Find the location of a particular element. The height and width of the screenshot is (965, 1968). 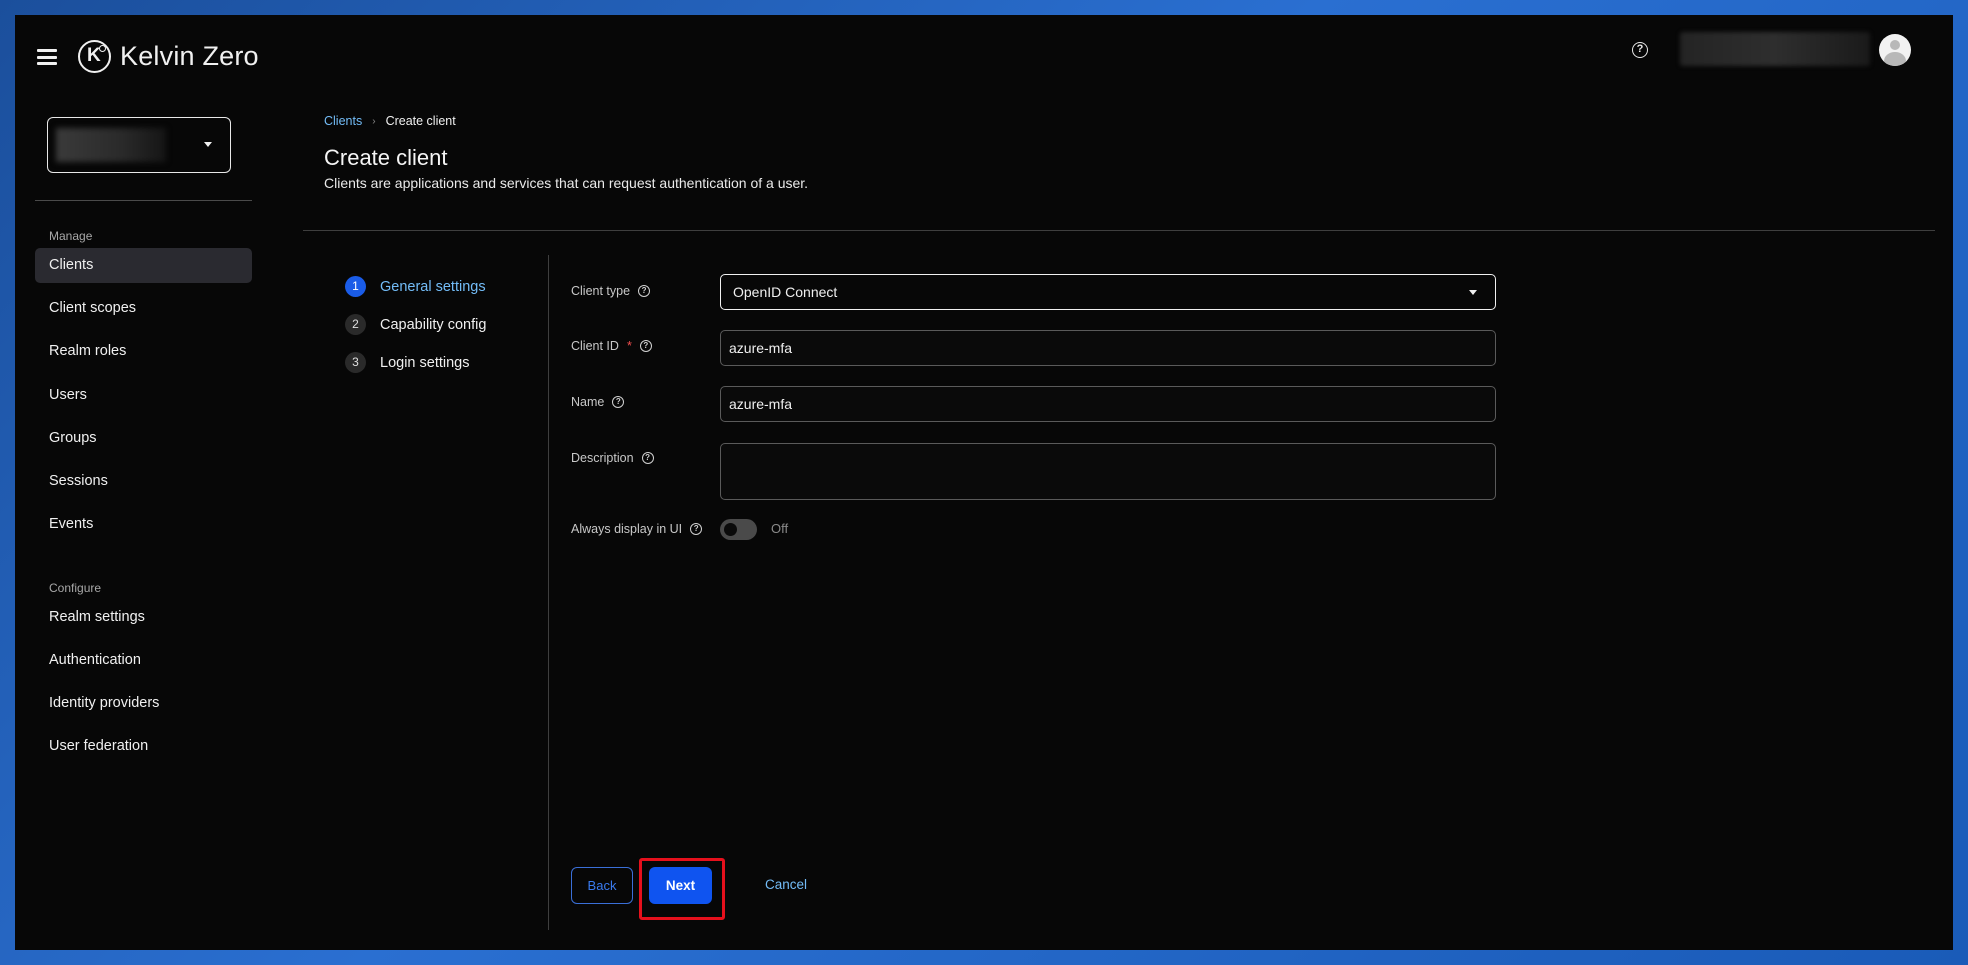

description-label-text: Description is located at coordinates (602, 458).